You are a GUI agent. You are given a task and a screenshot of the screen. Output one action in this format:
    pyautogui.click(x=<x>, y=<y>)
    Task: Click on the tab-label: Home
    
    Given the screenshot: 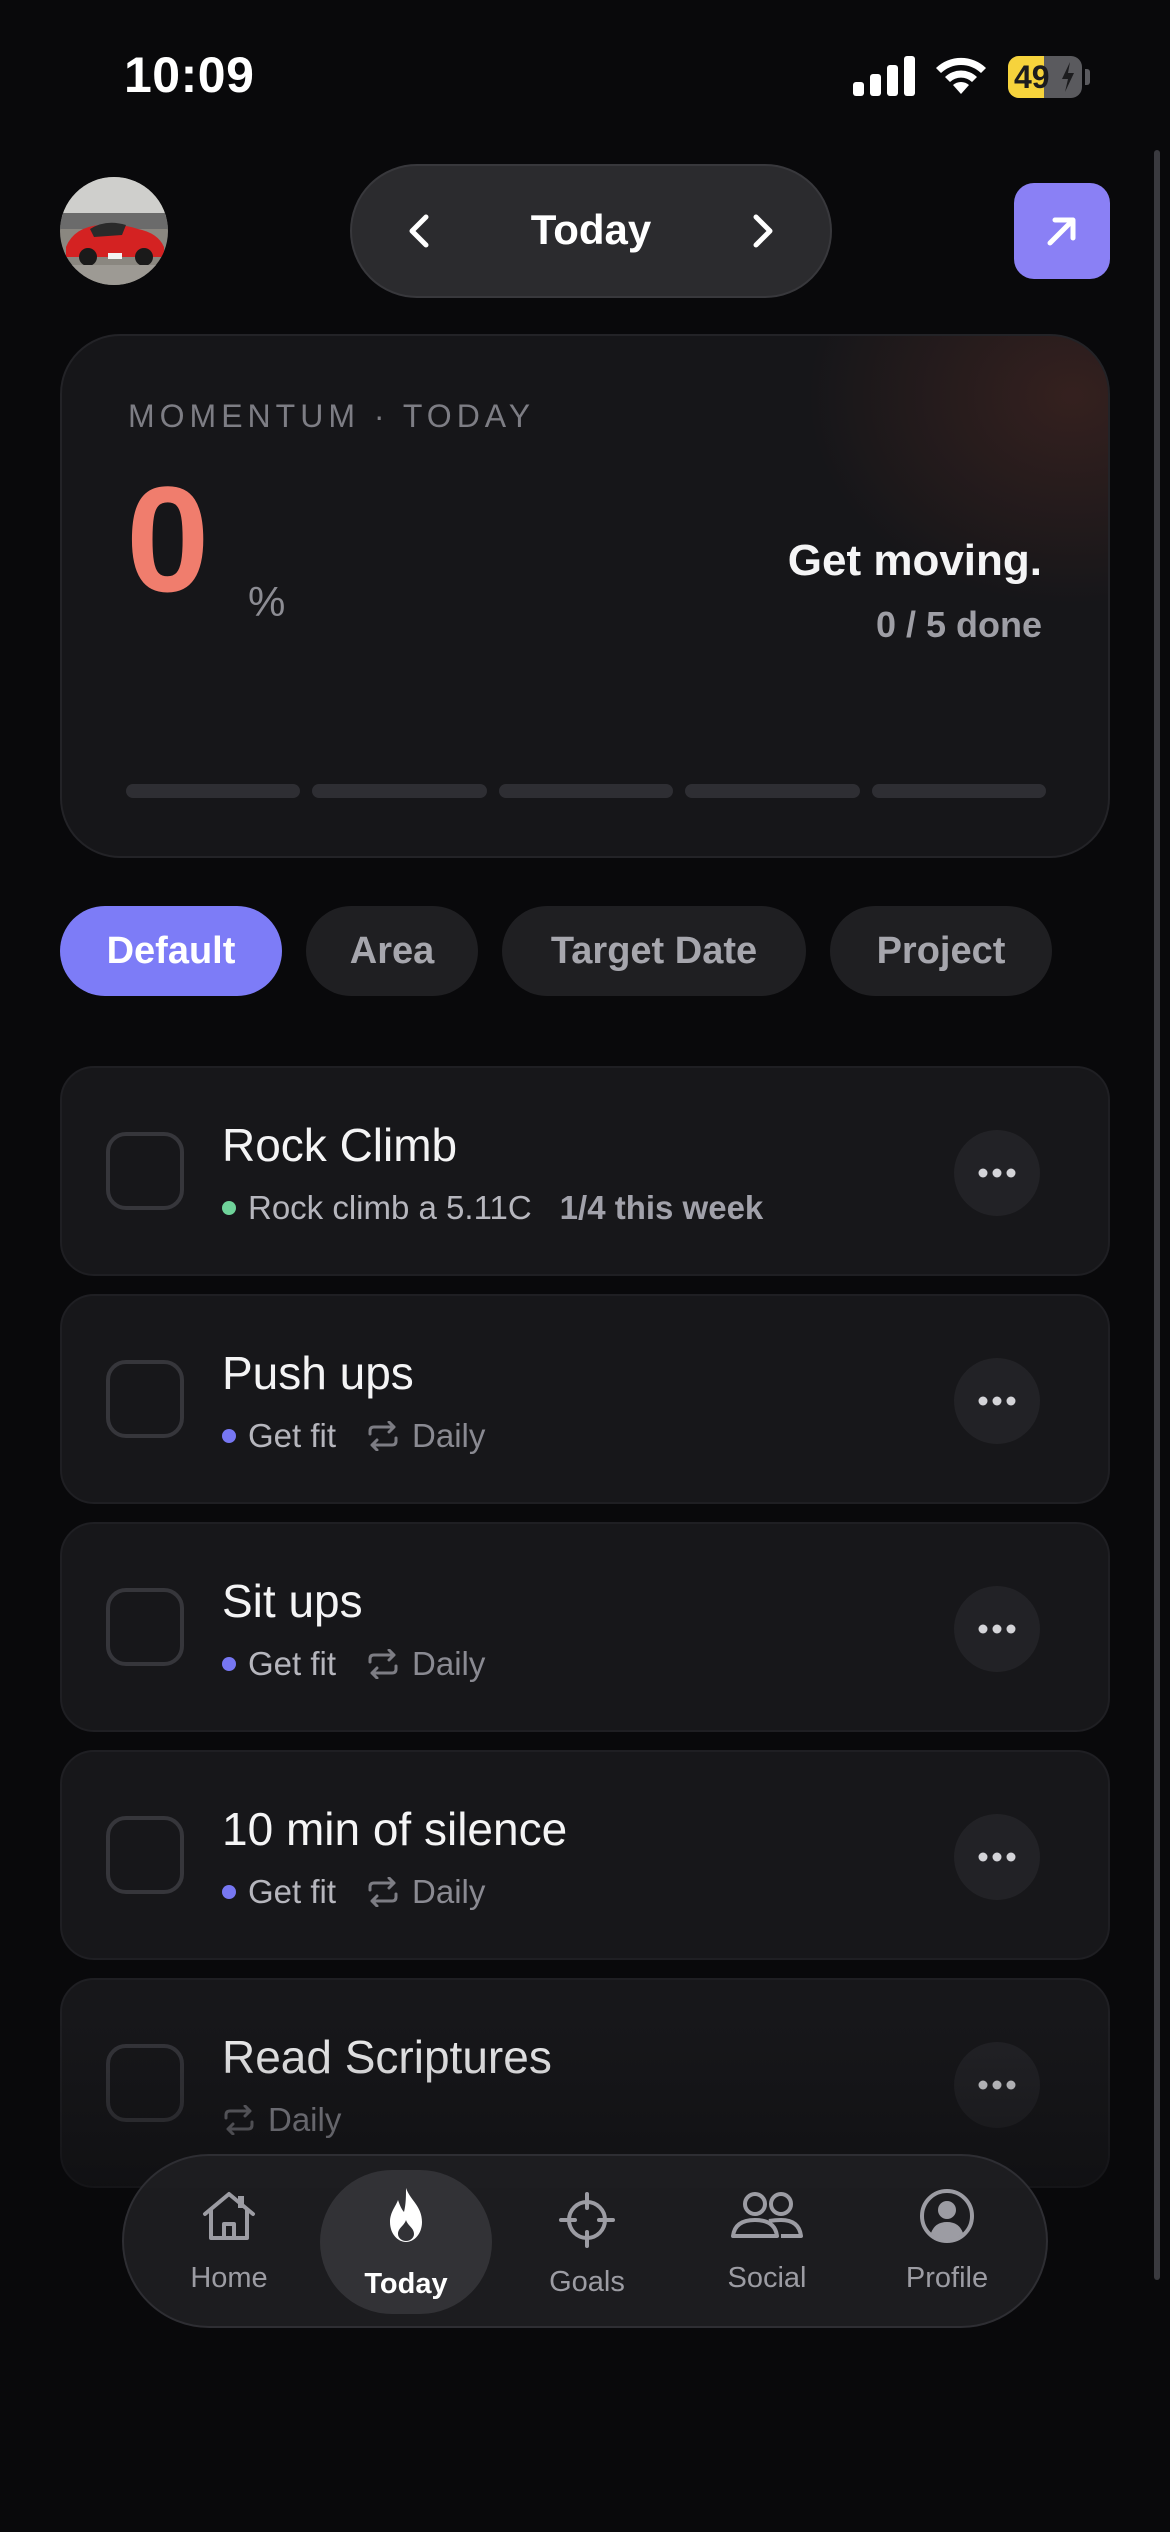 What is the action you would take?
    pyautogui.click(x=229, y=2278)
    